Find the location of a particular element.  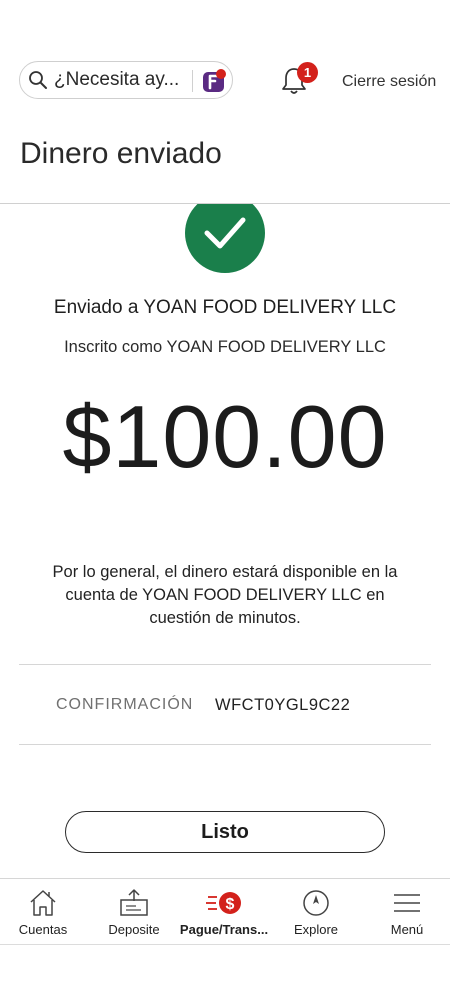

fargo-assistant-icon is located at coordinates (214, 81).